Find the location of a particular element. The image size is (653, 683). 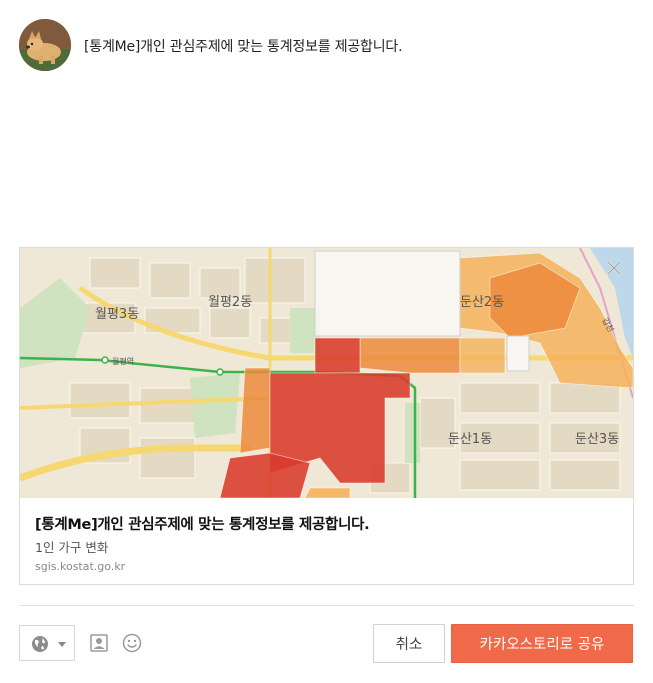

map-label-wolpyeong3: 월평3동 is located at coordinates (117, 314).